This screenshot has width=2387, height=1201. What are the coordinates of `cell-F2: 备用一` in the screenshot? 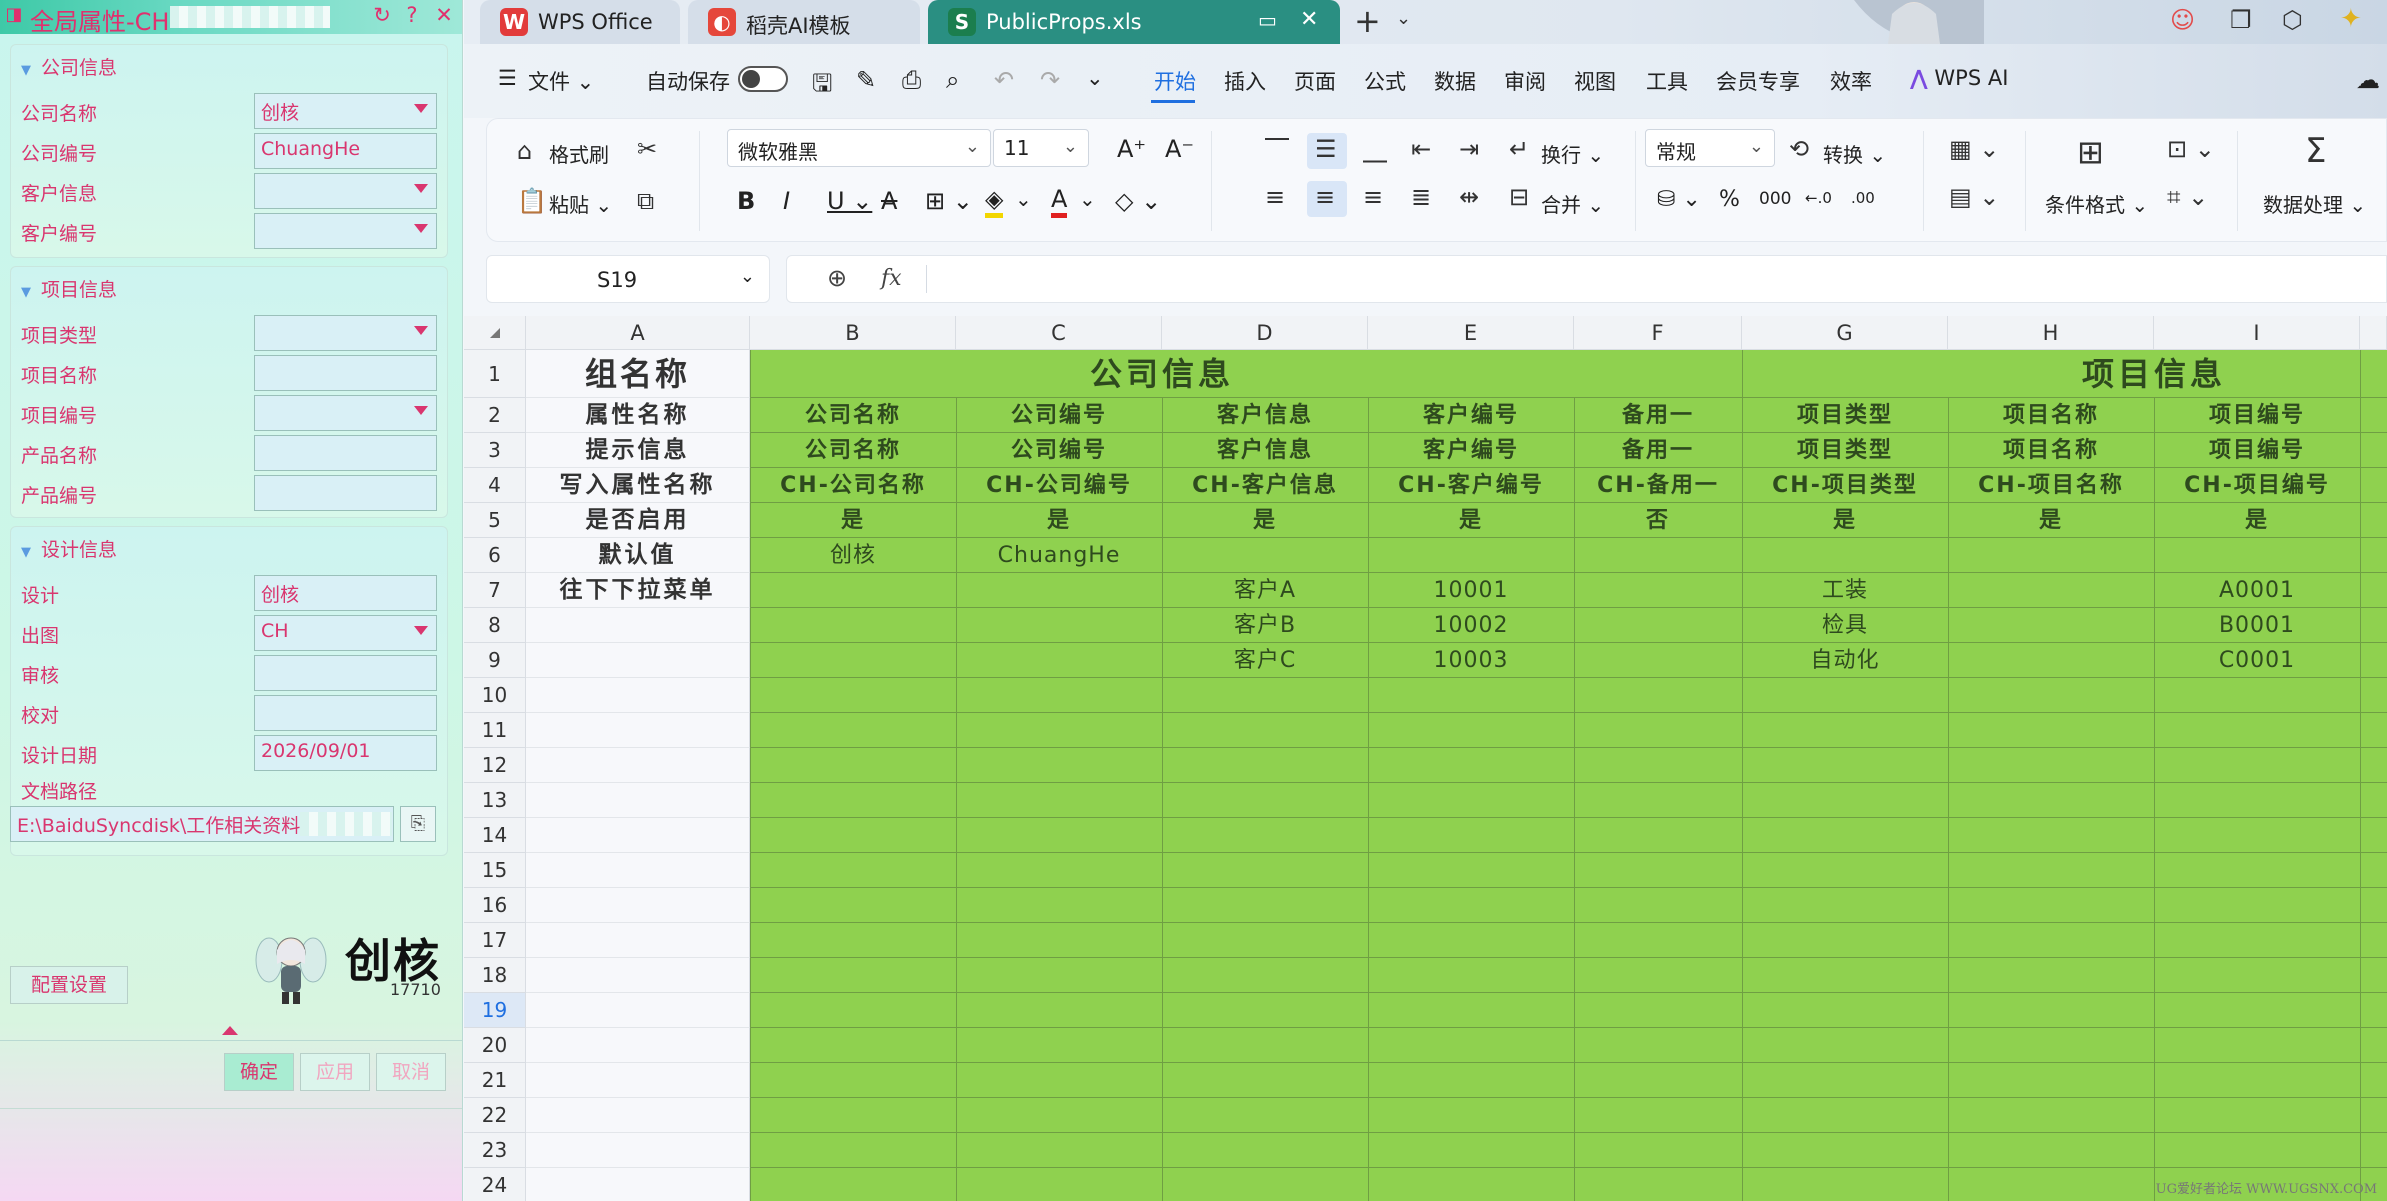 It's located at (1658, 415).